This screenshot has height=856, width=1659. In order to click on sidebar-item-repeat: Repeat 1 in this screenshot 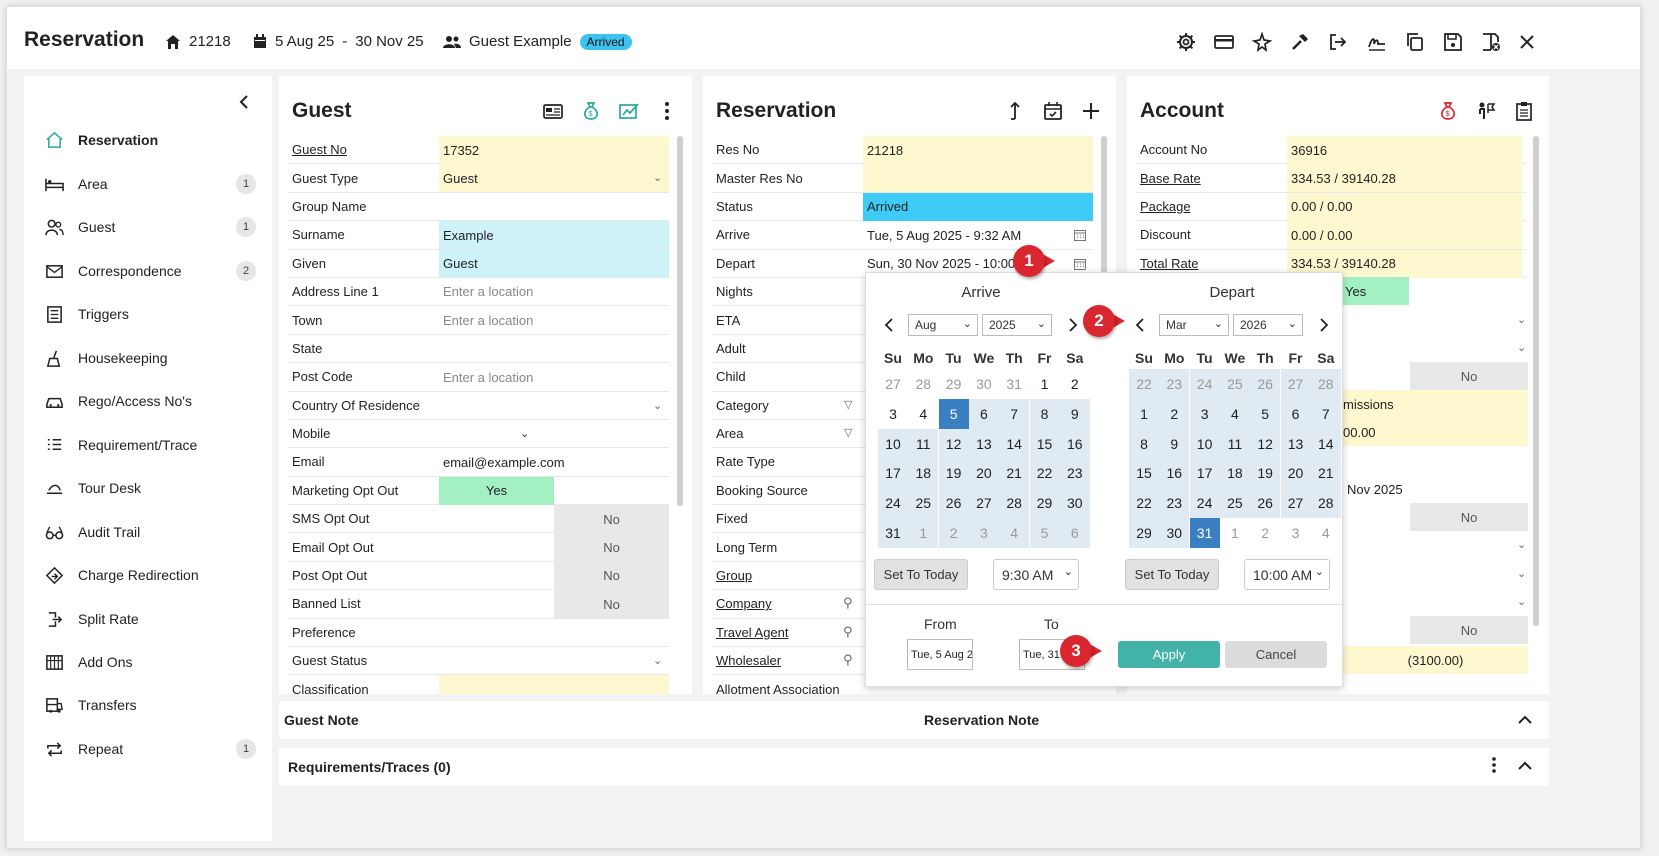, I will do `click(154, 749)`.